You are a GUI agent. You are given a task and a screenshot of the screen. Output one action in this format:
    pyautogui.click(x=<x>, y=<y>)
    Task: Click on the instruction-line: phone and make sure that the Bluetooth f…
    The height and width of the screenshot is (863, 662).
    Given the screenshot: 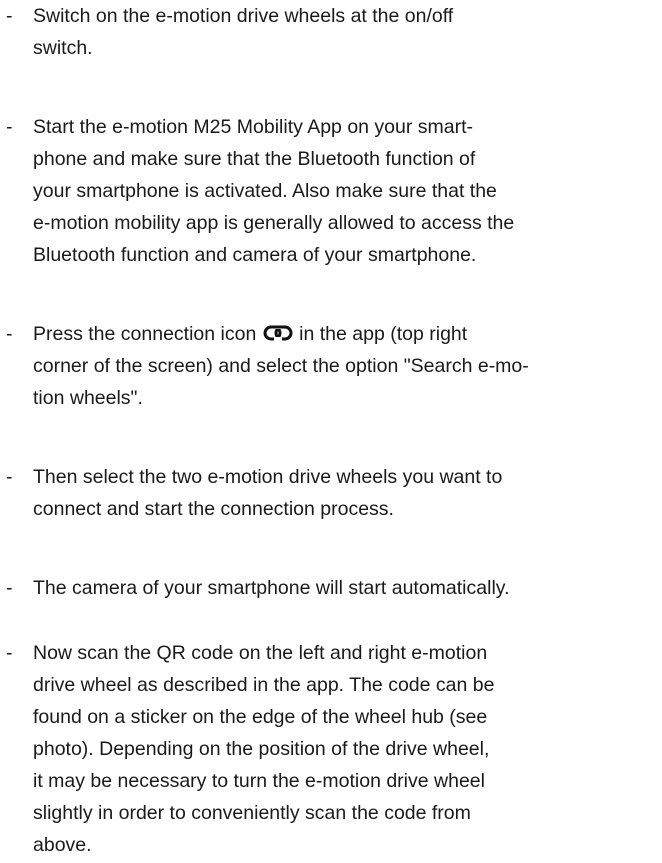 What is the action you would take?
    pyautogui.click(x=254, y=159)
    